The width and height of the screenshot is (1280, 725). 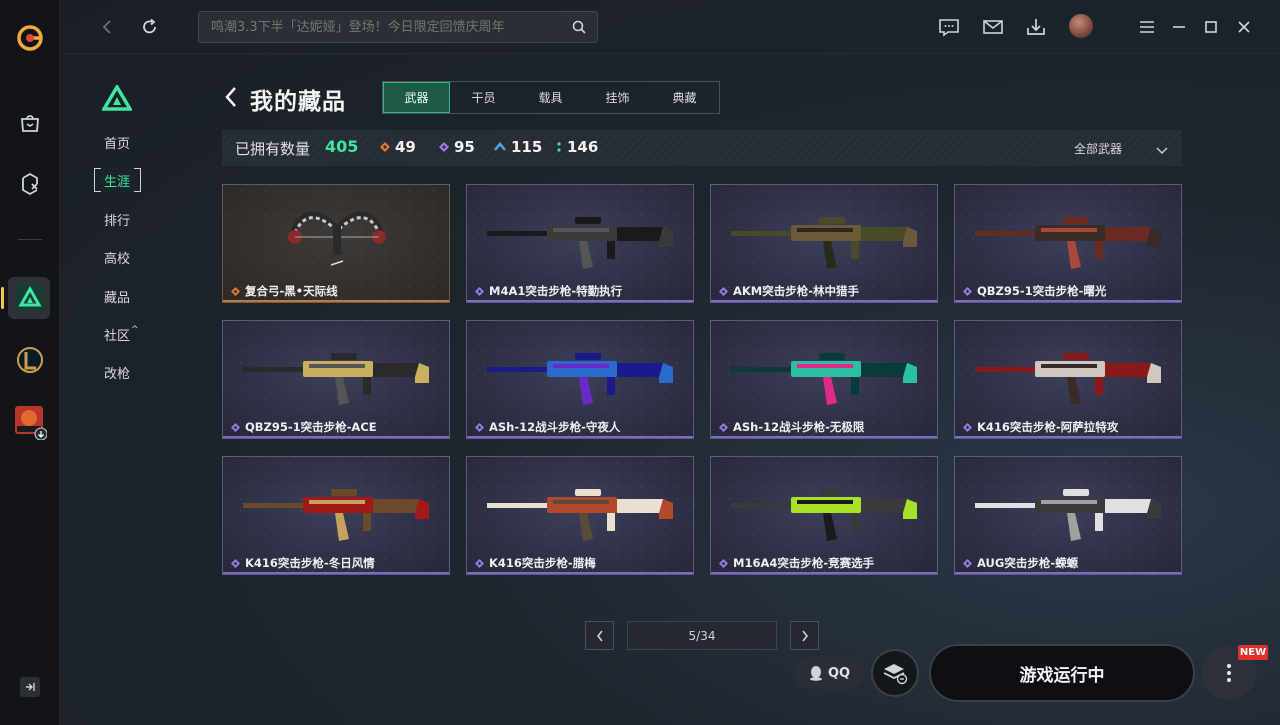 What do you see at coordinates (117, 257) in the screenshot?
I see `subnav-item-university: 高校` at bounding box center [117, 257].